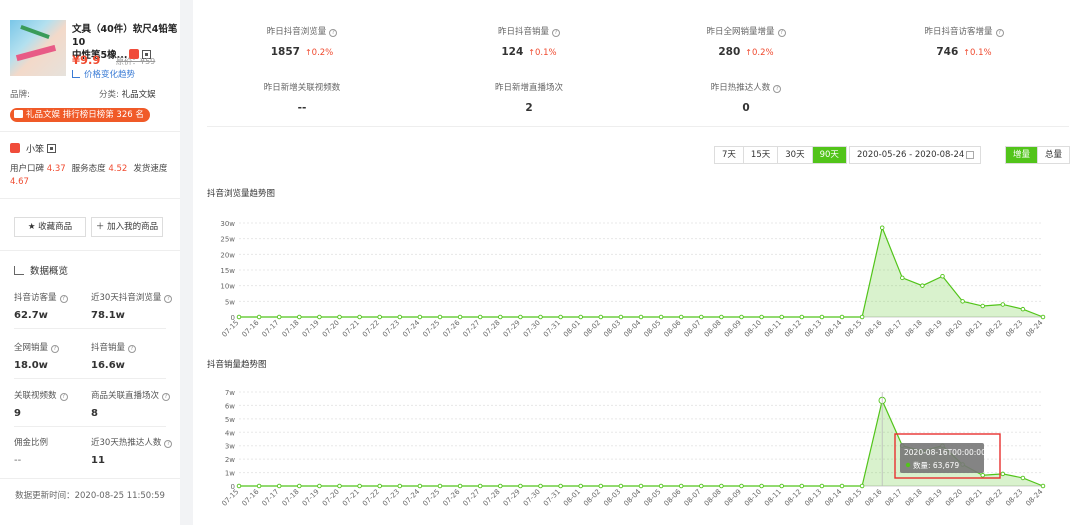 Image resolution: width=1080 pixels, height=525 pixels. Describe the element at coordinates (954, 329) in the screenshot. I see `x-tick-label: 08-20` at that location.